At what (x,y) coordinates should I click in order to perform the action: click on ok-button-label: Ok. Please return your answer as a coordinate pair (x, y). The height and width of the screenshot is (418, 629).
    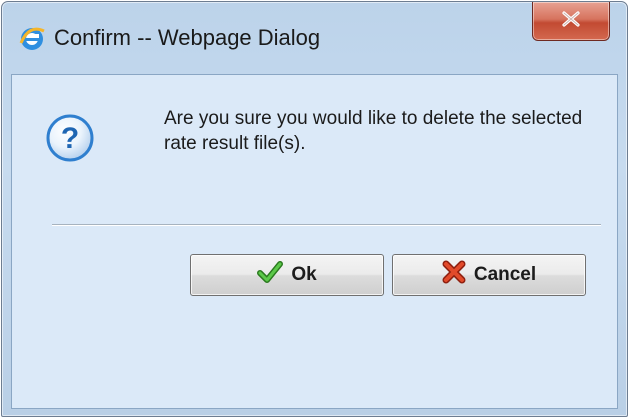
    Looking at the image, I should click on (304, 274).